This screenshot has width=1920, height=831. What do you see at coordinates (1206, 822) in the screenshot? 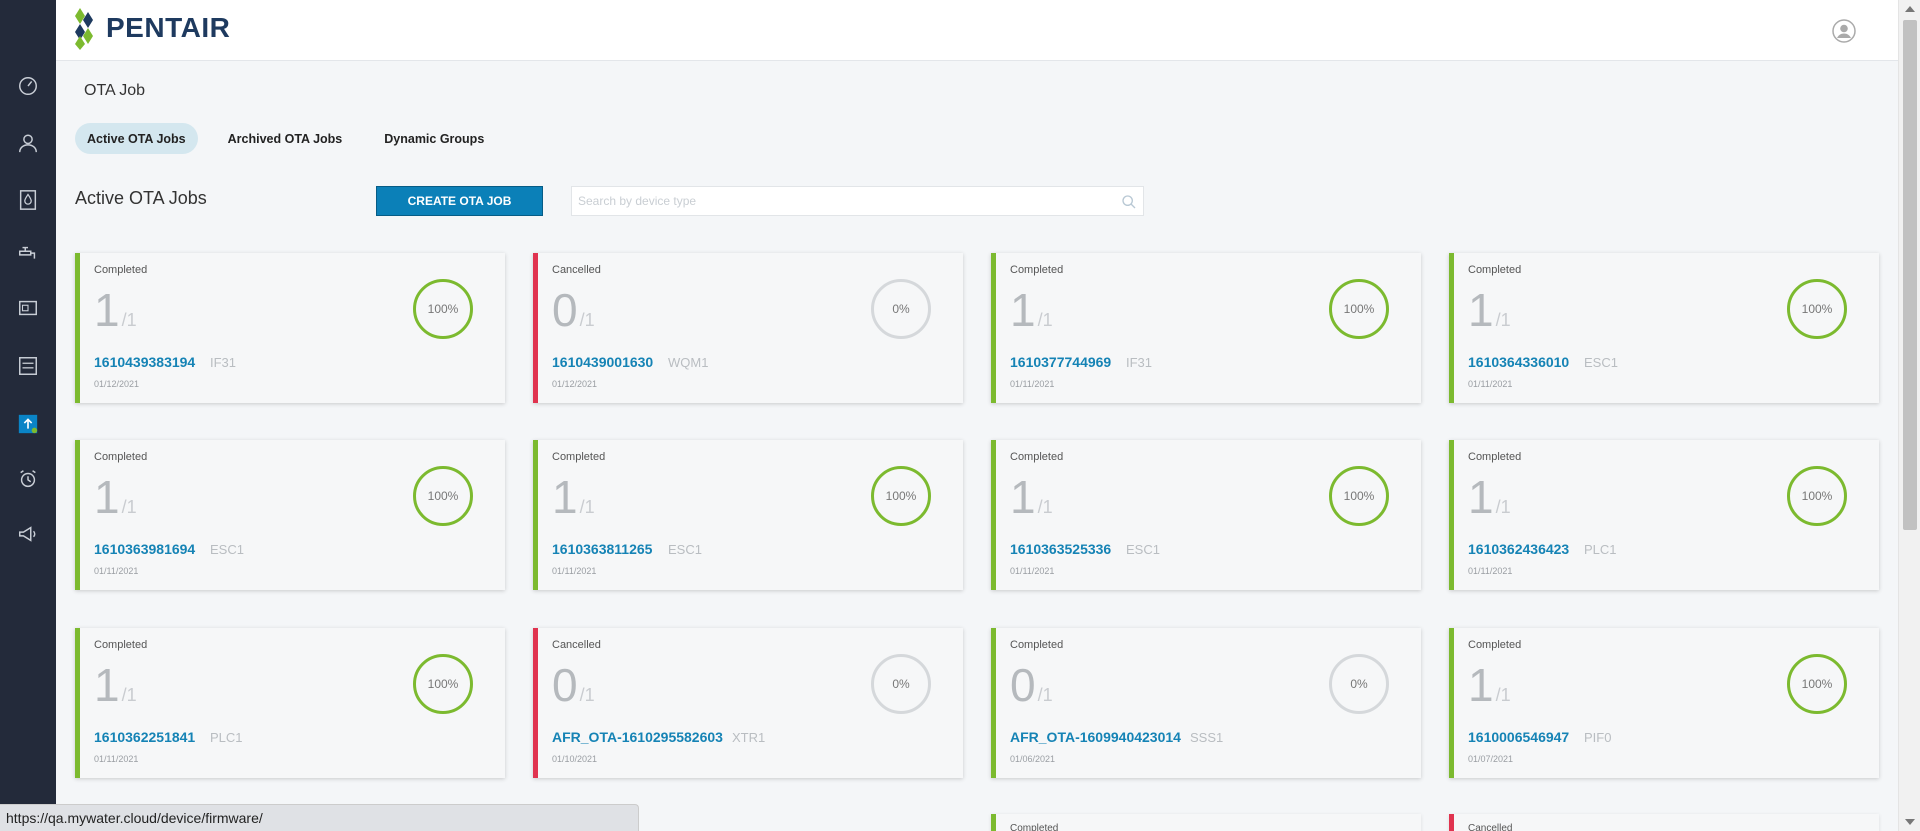
I see `job-card-partial: Completed` at bounding box center [1206, 822].